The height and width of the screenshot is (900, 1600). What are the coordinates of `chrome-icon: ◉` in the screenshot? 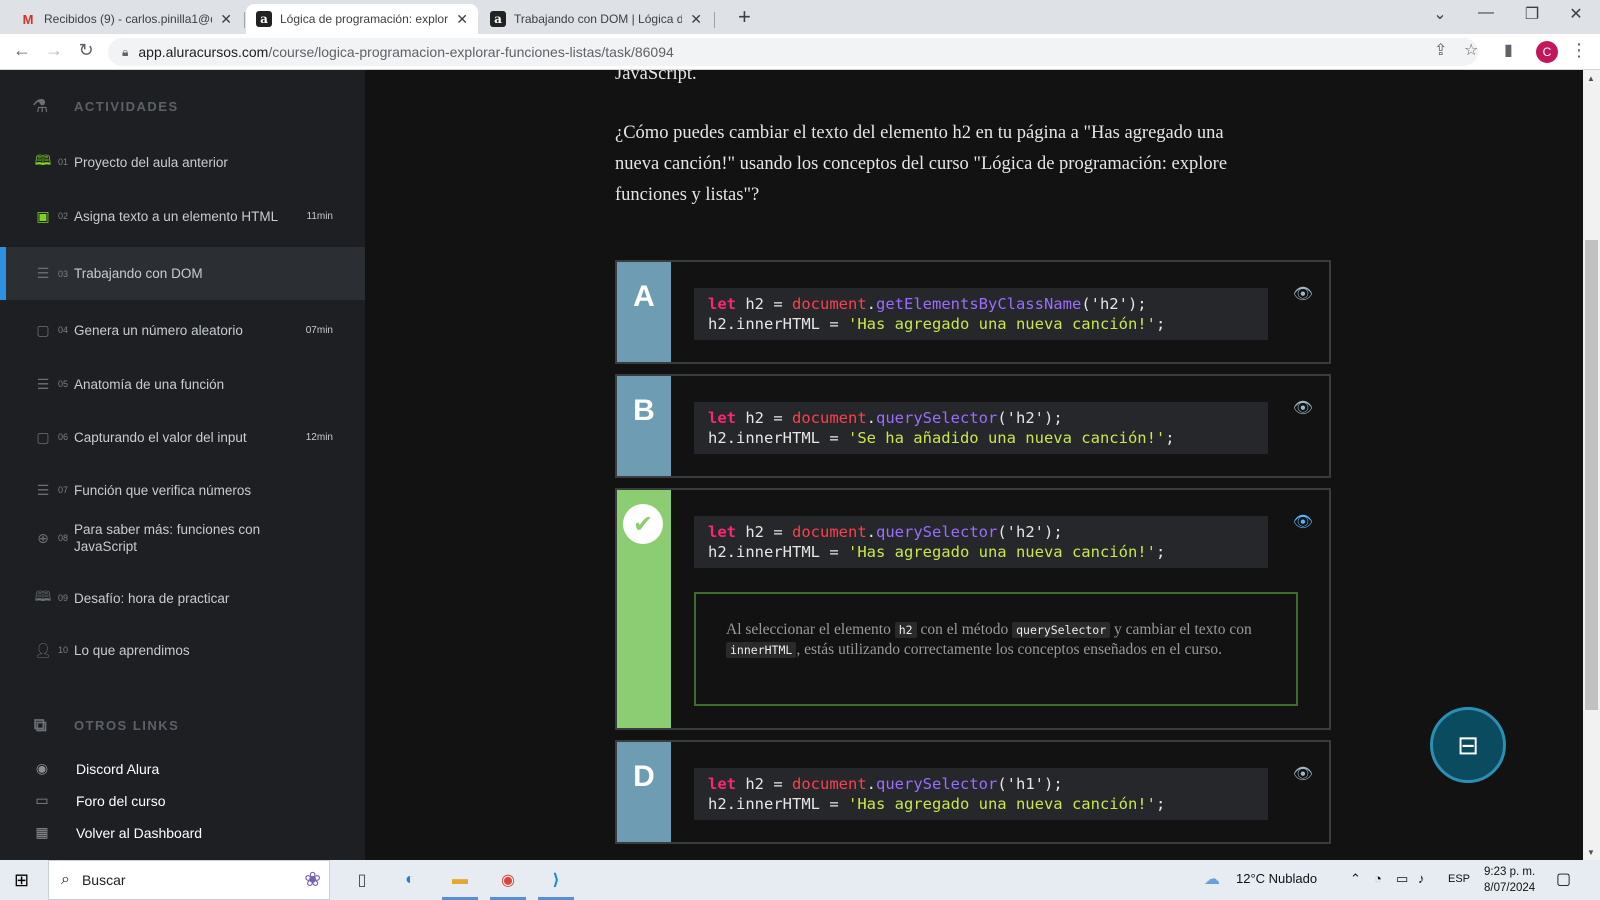 It's located at (508, 880).